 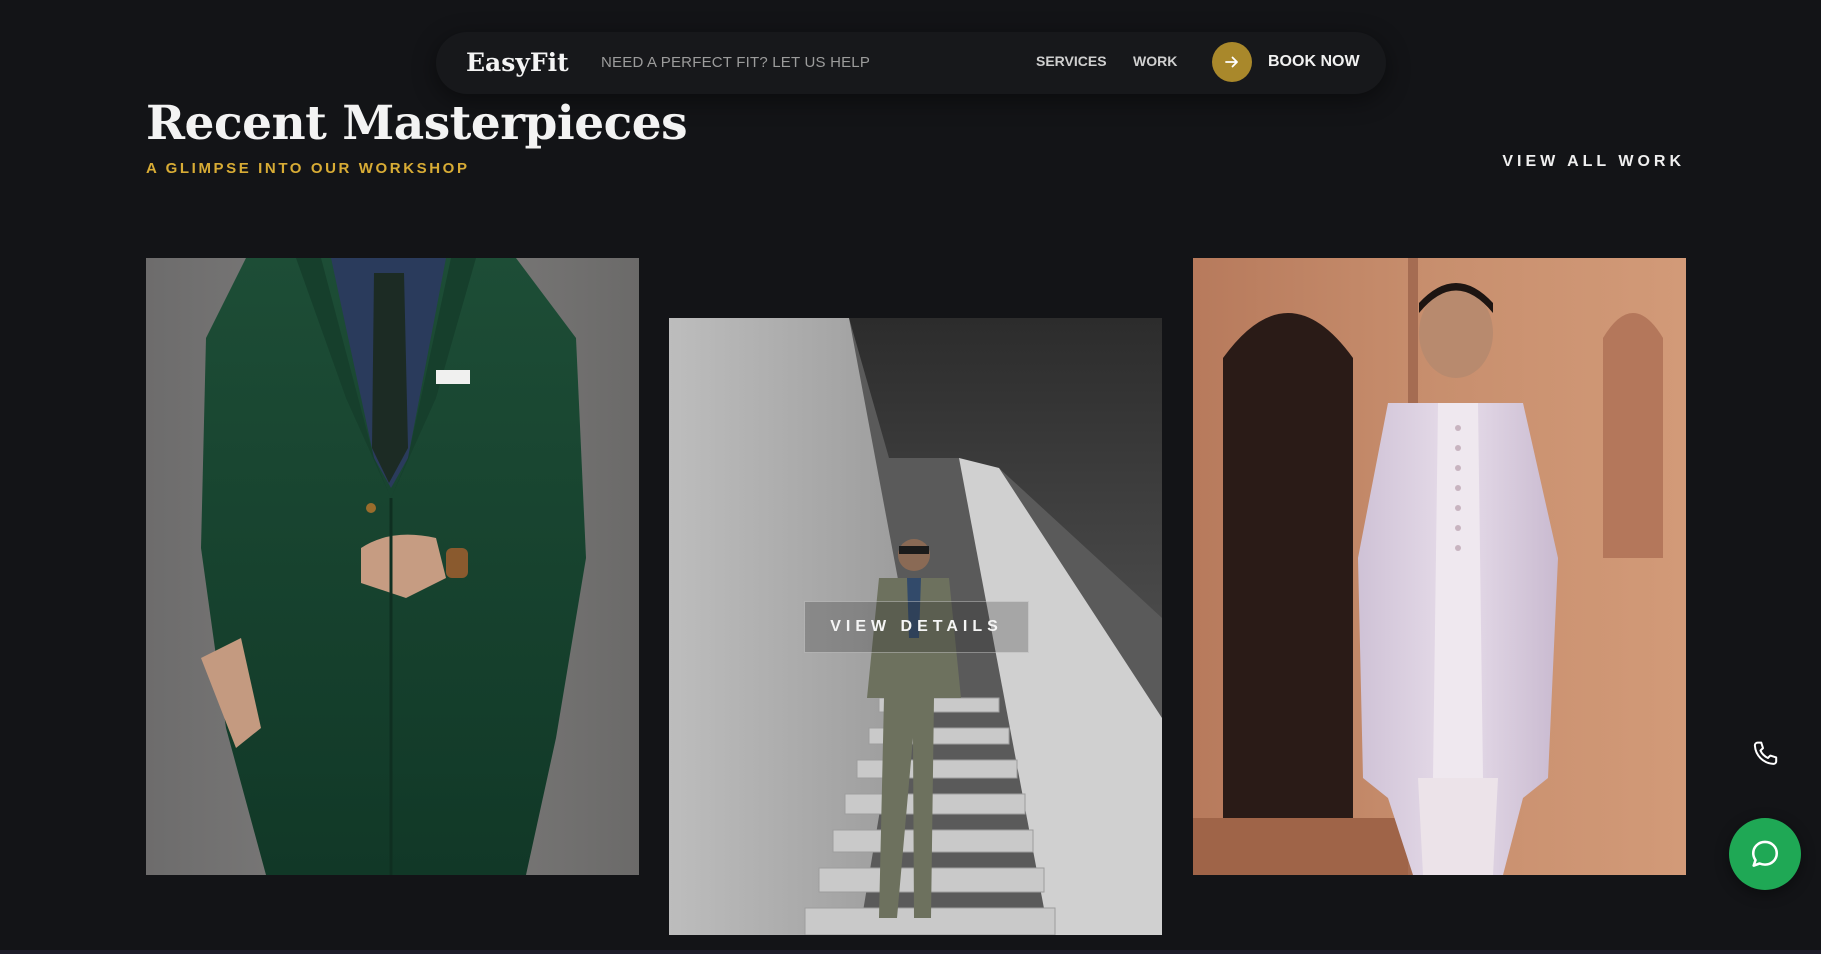 What do you see at coordinates (1232, 62) in the screenshot?
I see `arrow-right-icon` at bounding box center [1232, 62].